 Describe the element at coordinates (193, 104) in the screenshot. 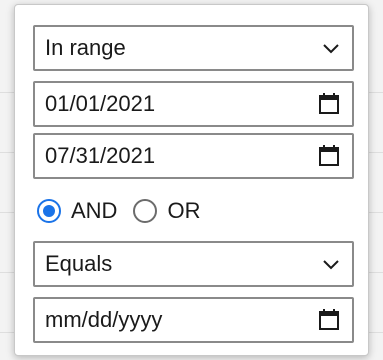

I see `date-from-input: 01/01/2021` at that location.